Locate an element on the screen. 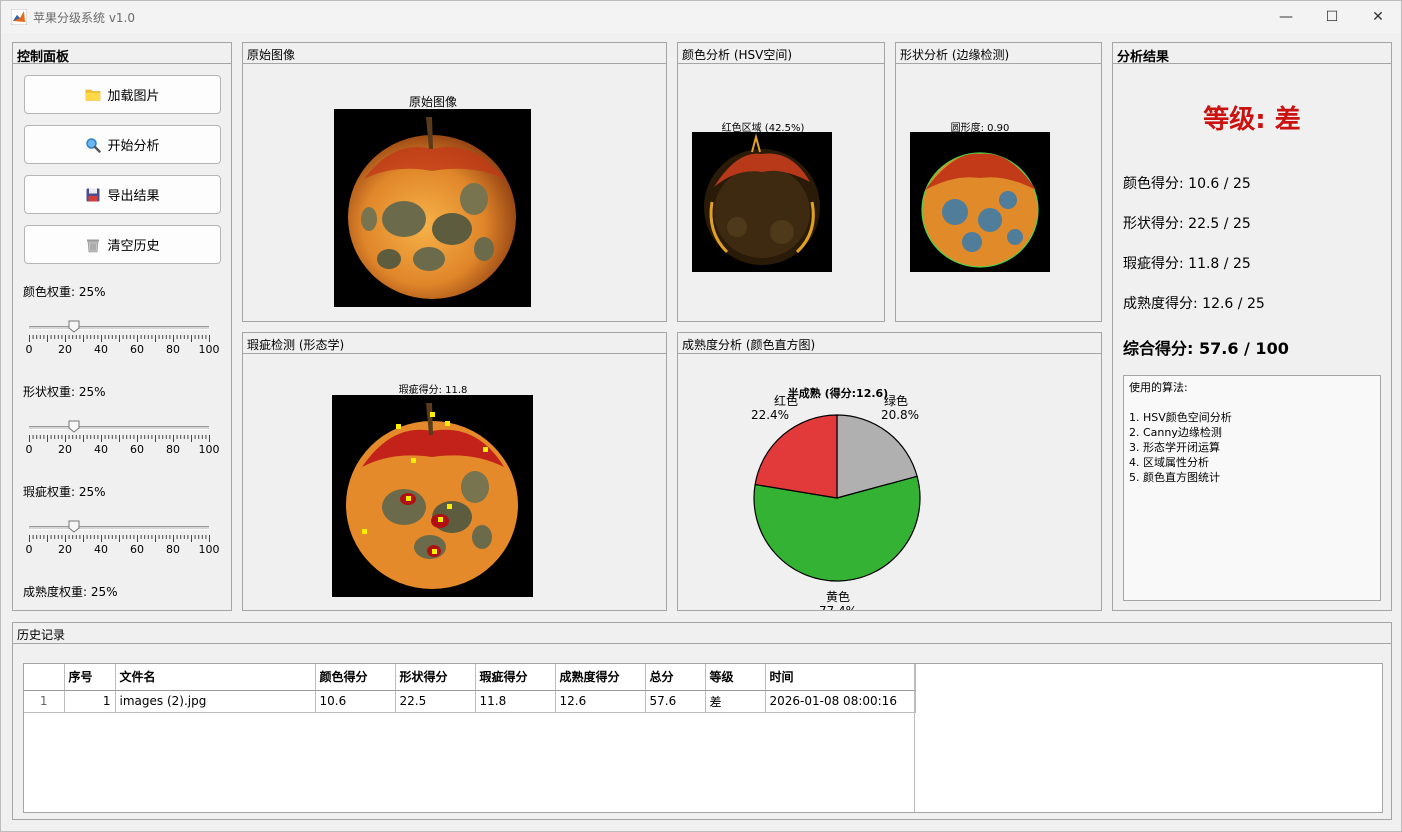 The width and height of the screenshot is (1402, 832). cell-grade: 差 is located at coordinates (735, 701).